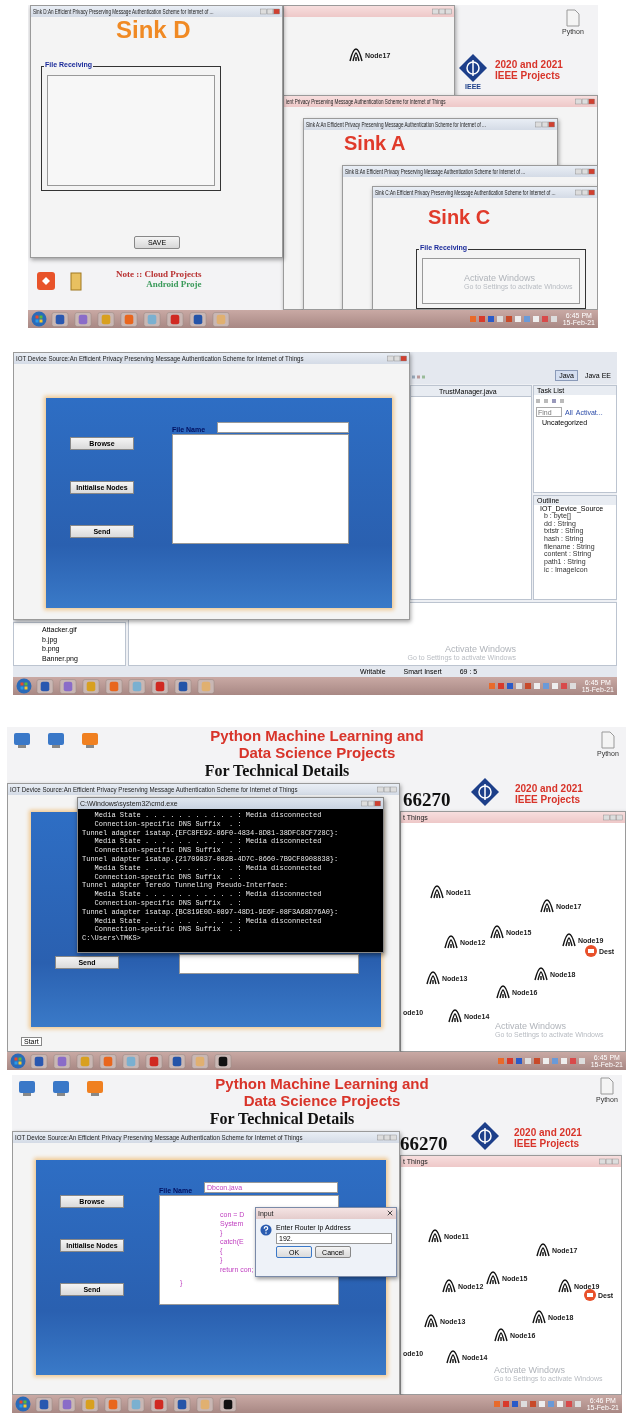 Image resolution: width=626 pixels, height=1414 pixels. What do you see at coordinates (459, 217) in the screenshot?
I see `sink-heading: Sink C` at bounding box center [459, 217].